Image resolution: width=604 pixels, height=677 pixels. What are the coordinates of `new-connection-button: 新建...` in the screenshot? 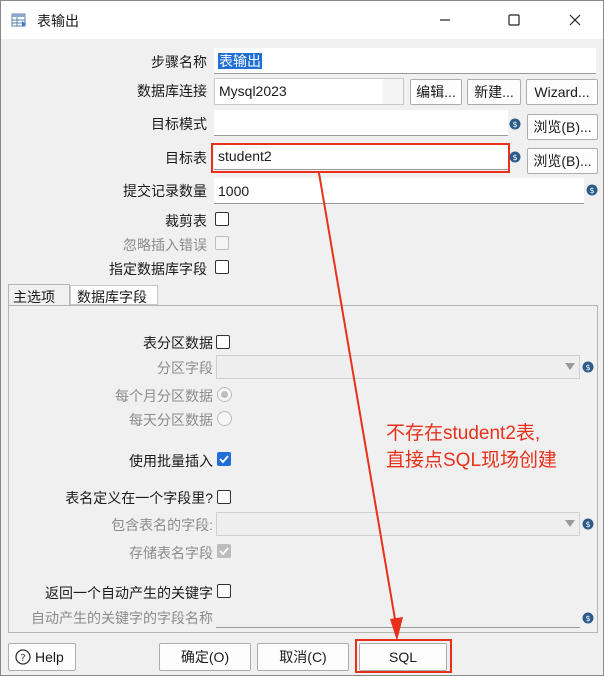 It's located at (494, 92).